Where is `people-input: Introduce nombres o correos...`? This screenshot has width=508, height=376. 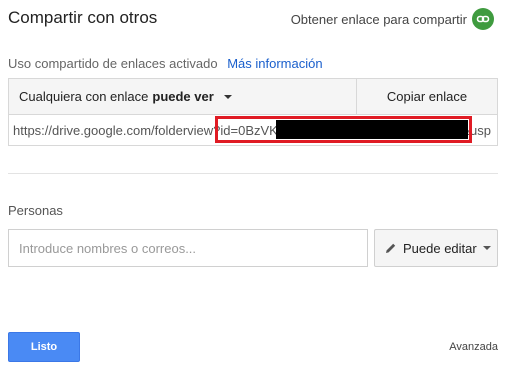 people-input: Introduce nombres o correos... is located at coordinates (188, 248).